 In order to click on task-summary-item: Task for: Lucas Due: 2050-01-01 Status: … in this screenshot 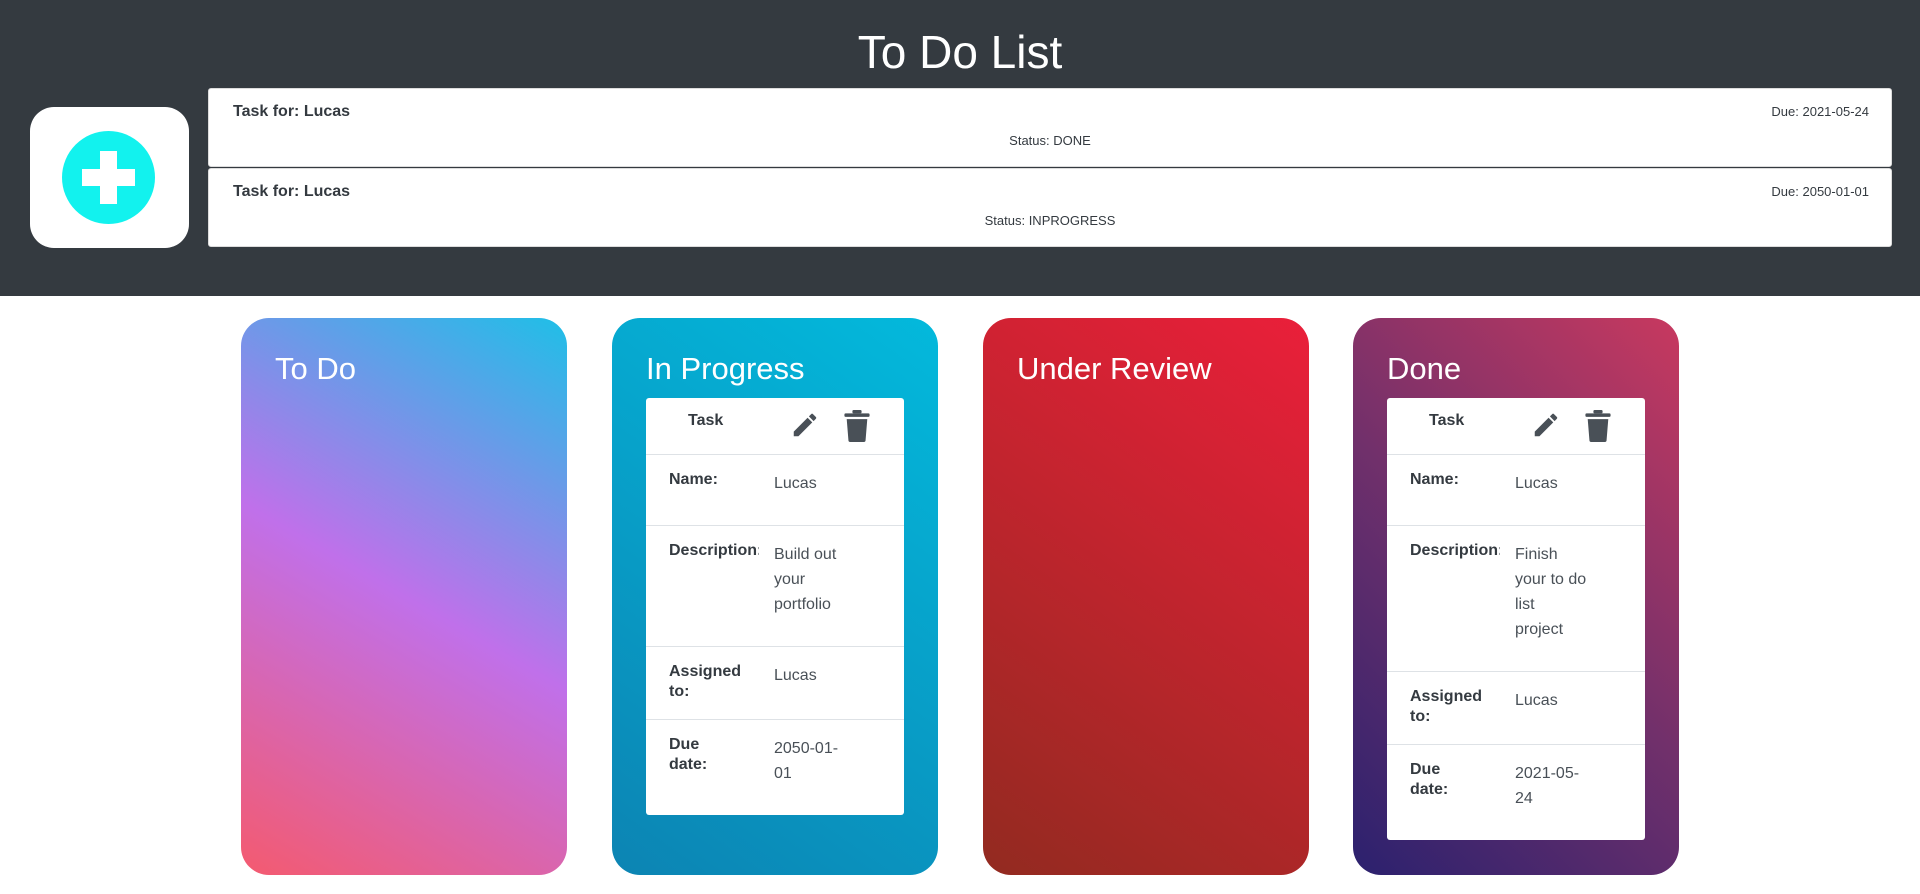, I will do `click(1050, 207)`.